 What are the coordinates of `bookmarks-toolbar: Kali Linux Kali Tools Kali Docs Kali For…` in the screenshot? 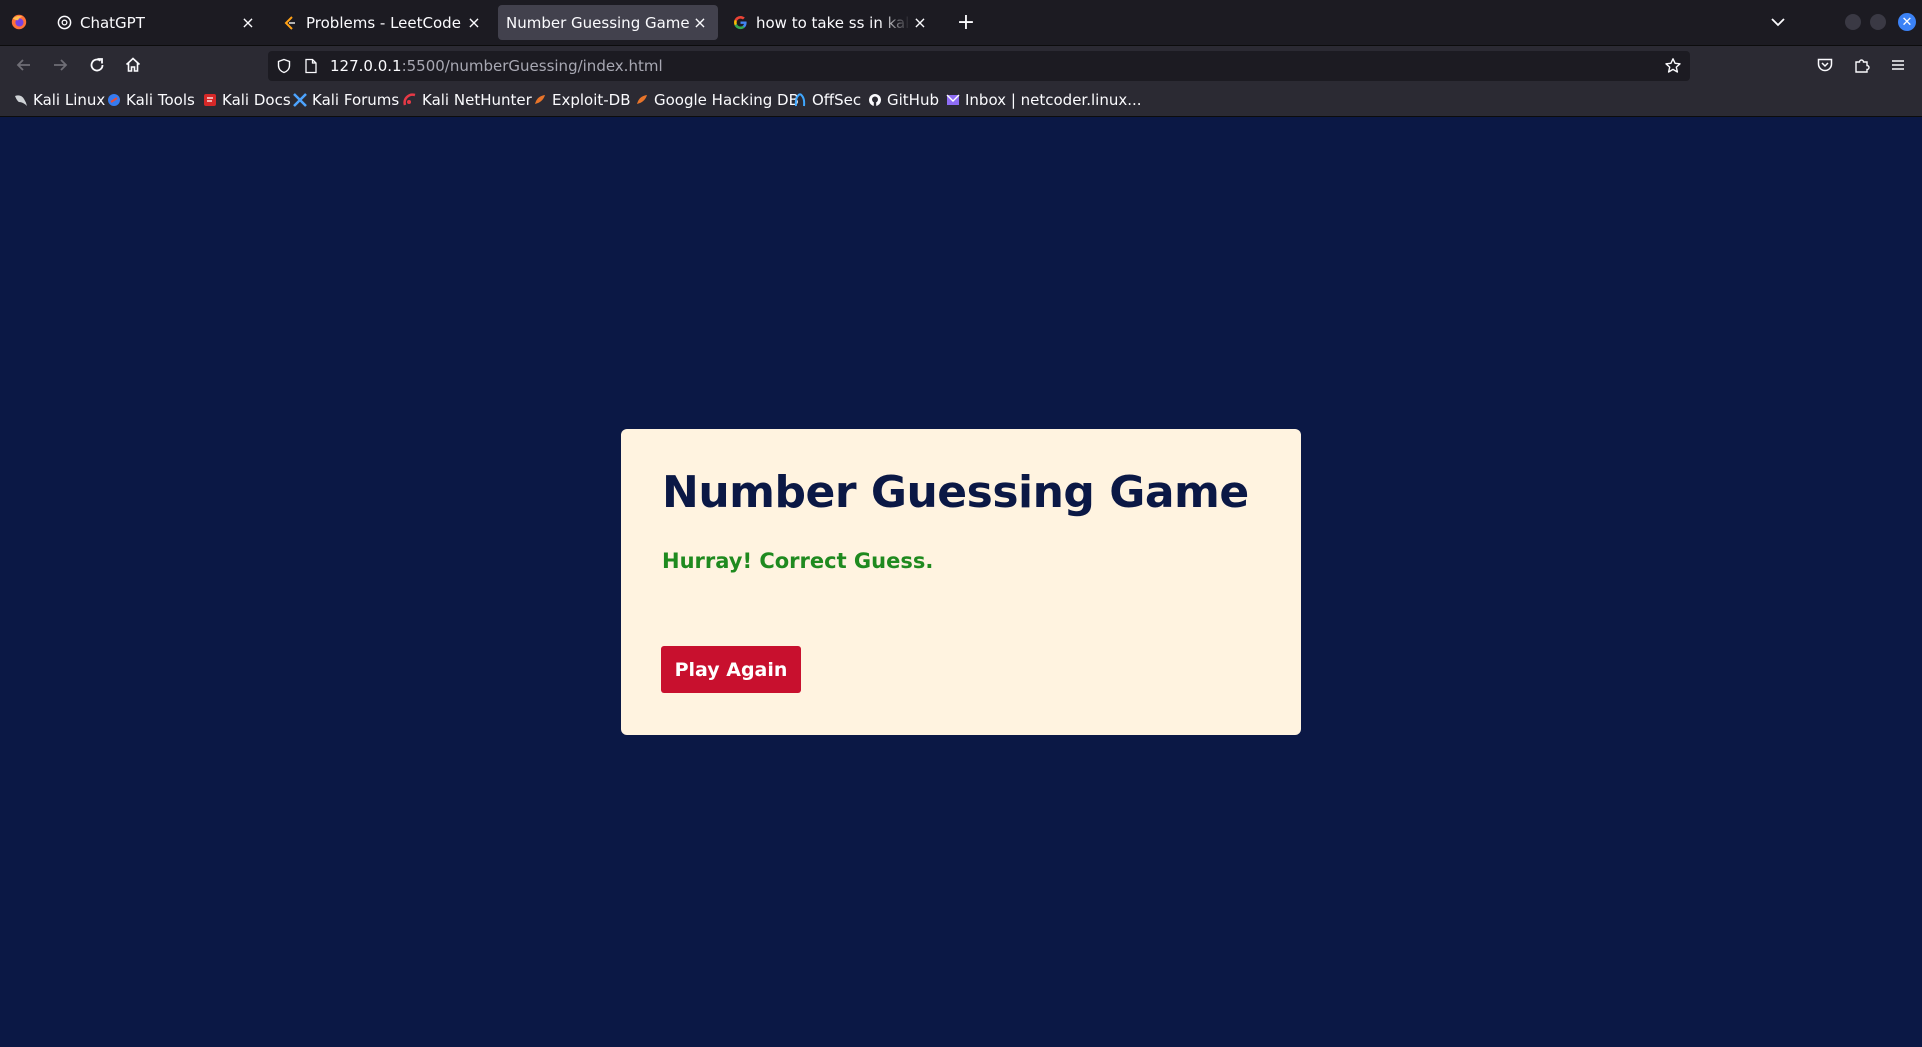 It's located at (961, 100).